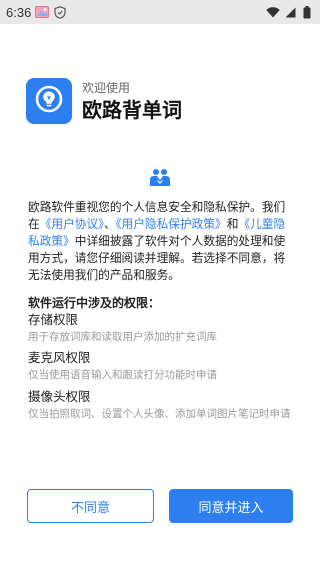  What do you see at coordinates (171, 224) in the screenshot?
I see `privacy-policy-link: 《用户隐私保护政策》` at bounding box center [171, 224].